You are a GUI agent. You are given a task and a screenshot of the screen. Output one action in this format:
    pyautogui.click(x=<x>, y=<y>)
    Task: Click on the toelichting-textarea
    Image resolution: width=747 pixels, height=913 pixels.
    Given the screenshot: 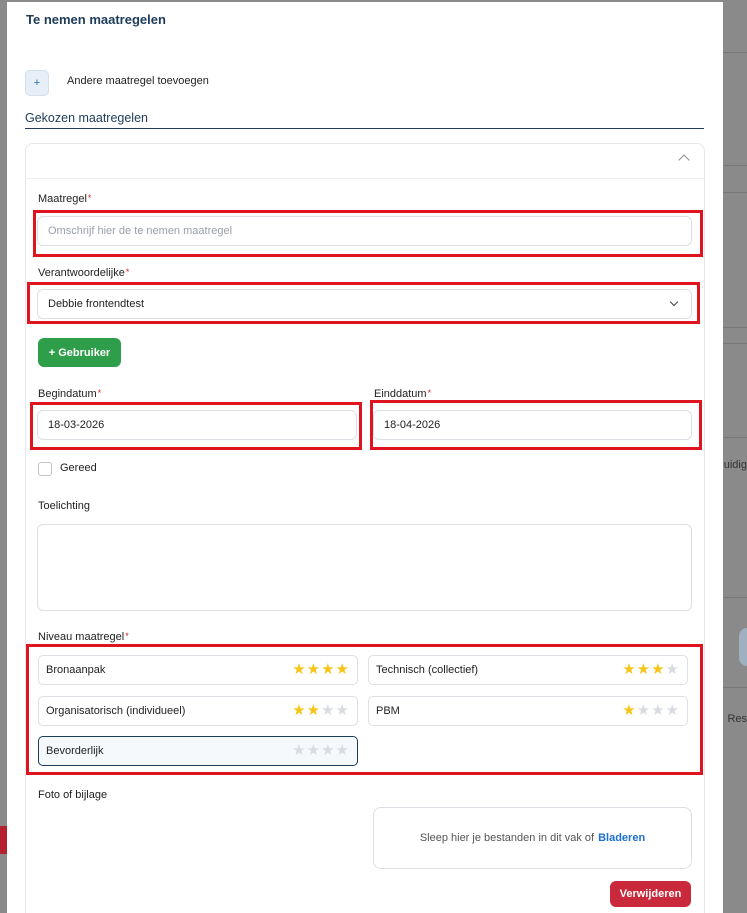 What is the action you would take?
    pyautogui.click(x=364, y=567)
    